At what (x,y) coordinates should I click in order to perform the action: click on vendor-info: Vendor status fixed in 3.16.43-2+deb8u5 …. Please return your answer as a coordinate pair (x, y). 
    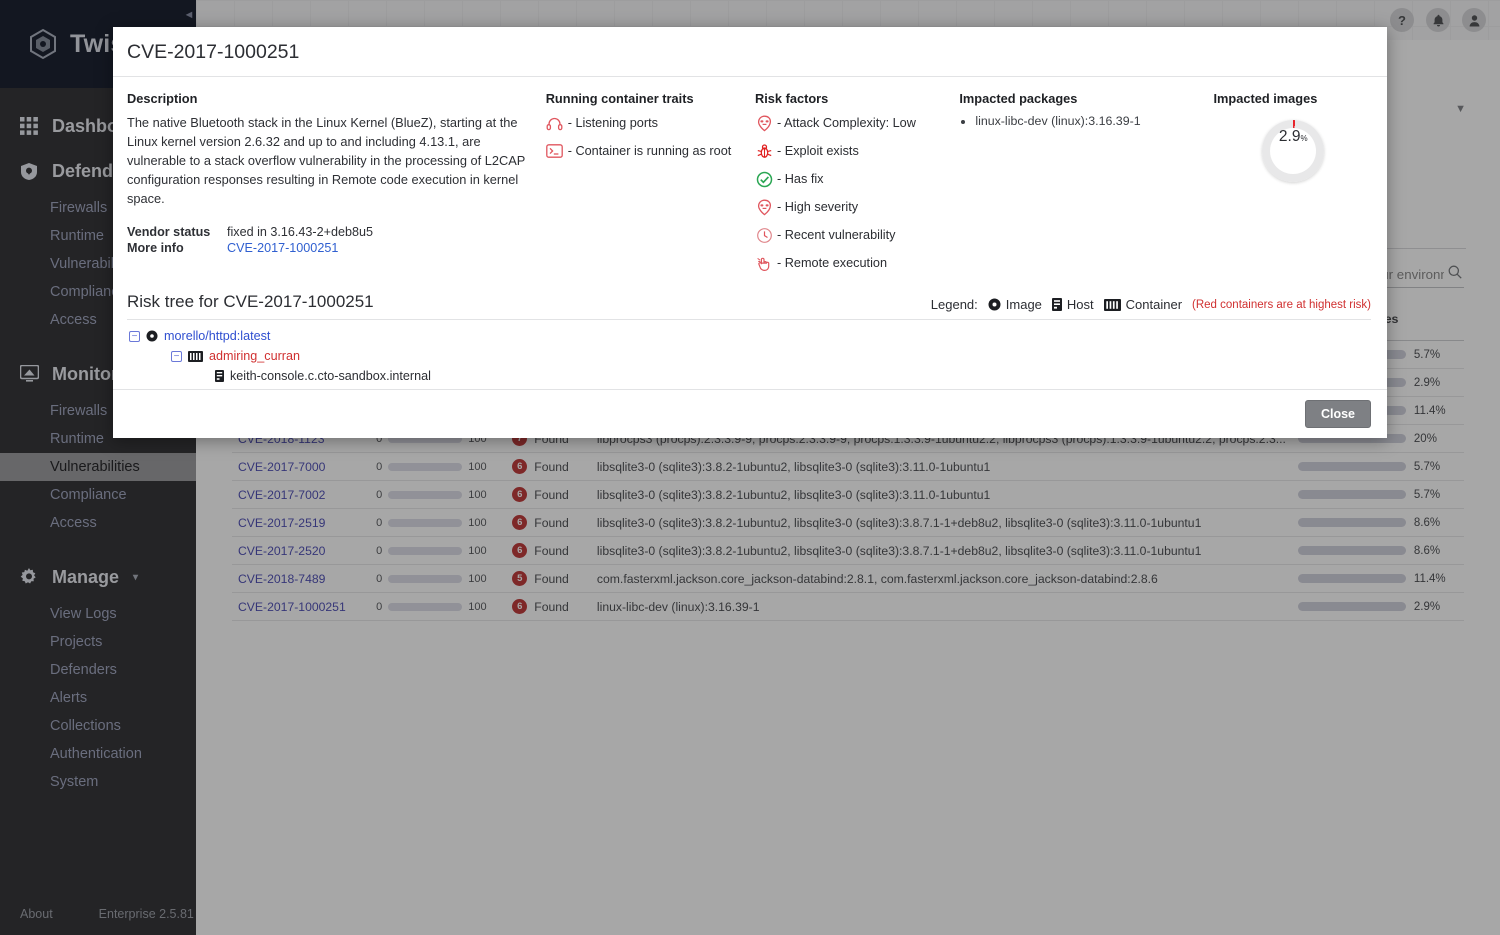
    Looking at the image, I should click on (327, 240).